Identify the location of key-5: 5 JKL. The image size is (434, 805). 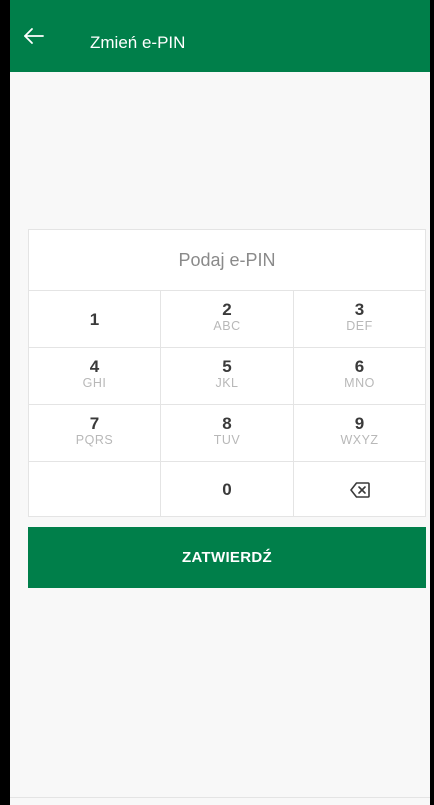
(227, 376).